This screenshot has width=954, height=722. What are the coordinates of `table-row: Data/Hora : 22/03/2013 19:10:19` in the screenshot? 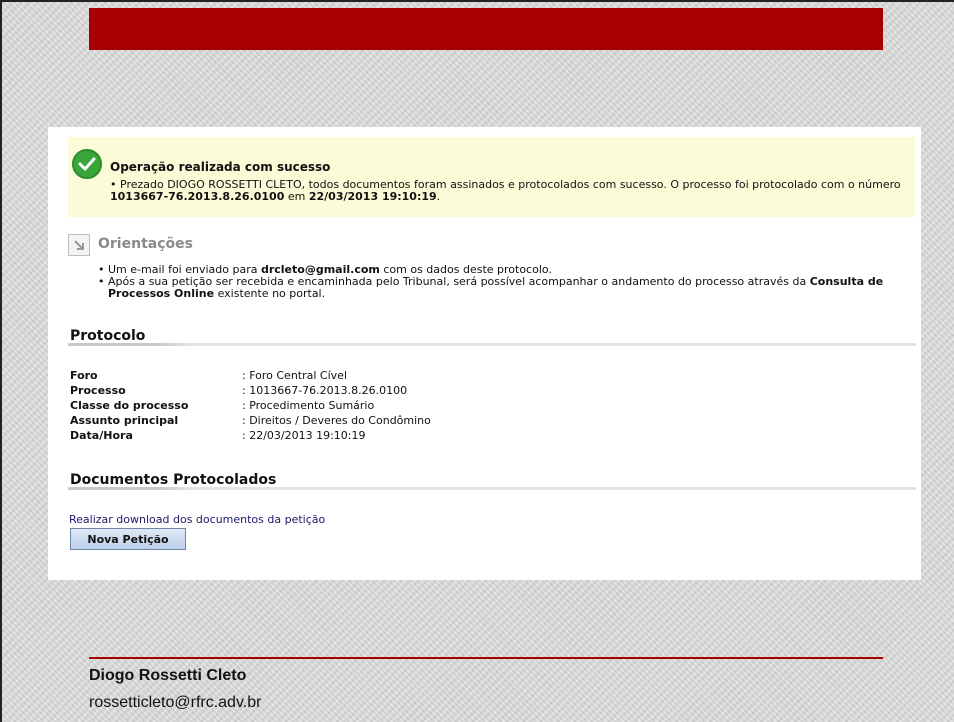 It's located at (250, 435).